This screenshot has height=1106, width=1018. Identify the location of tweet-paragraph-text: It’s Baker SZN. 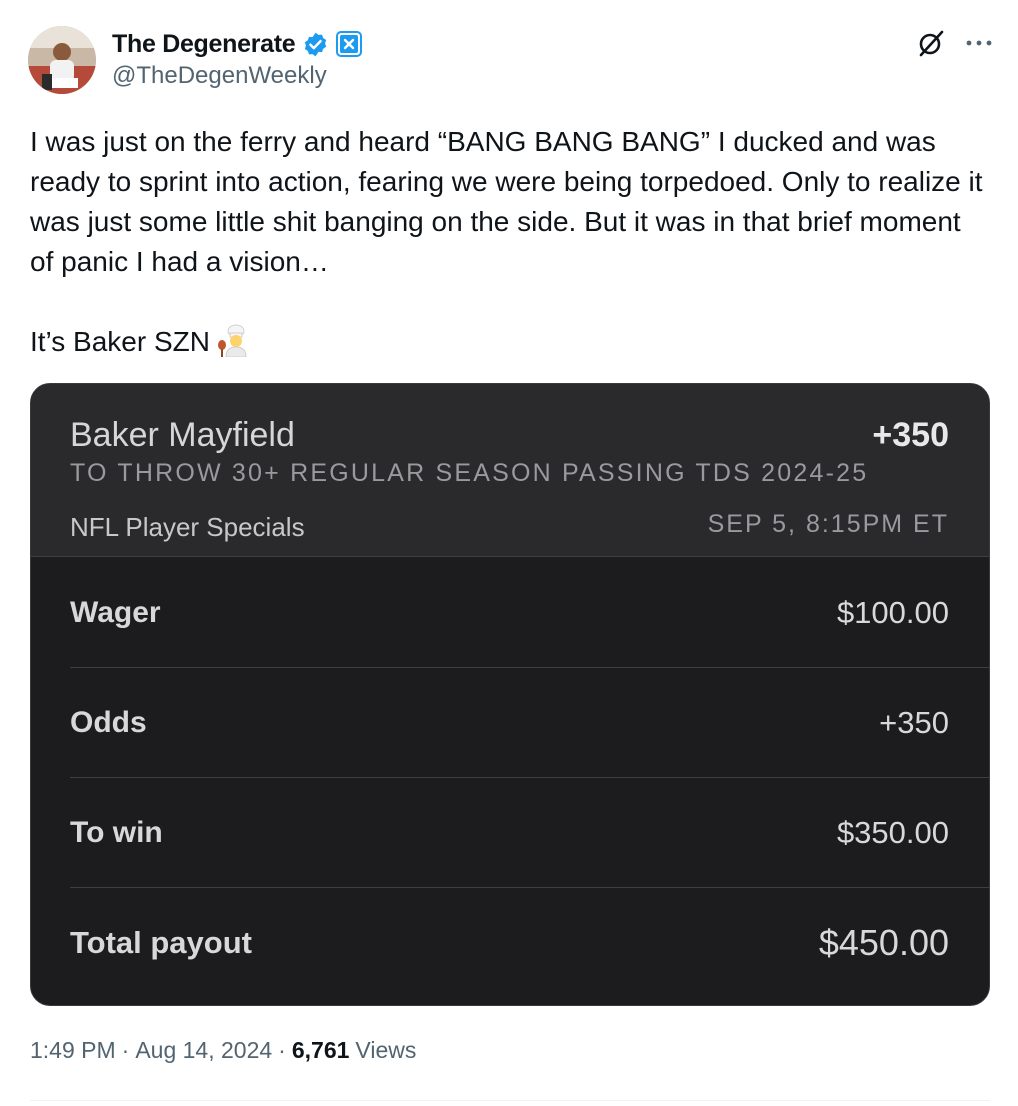
(120, 341).